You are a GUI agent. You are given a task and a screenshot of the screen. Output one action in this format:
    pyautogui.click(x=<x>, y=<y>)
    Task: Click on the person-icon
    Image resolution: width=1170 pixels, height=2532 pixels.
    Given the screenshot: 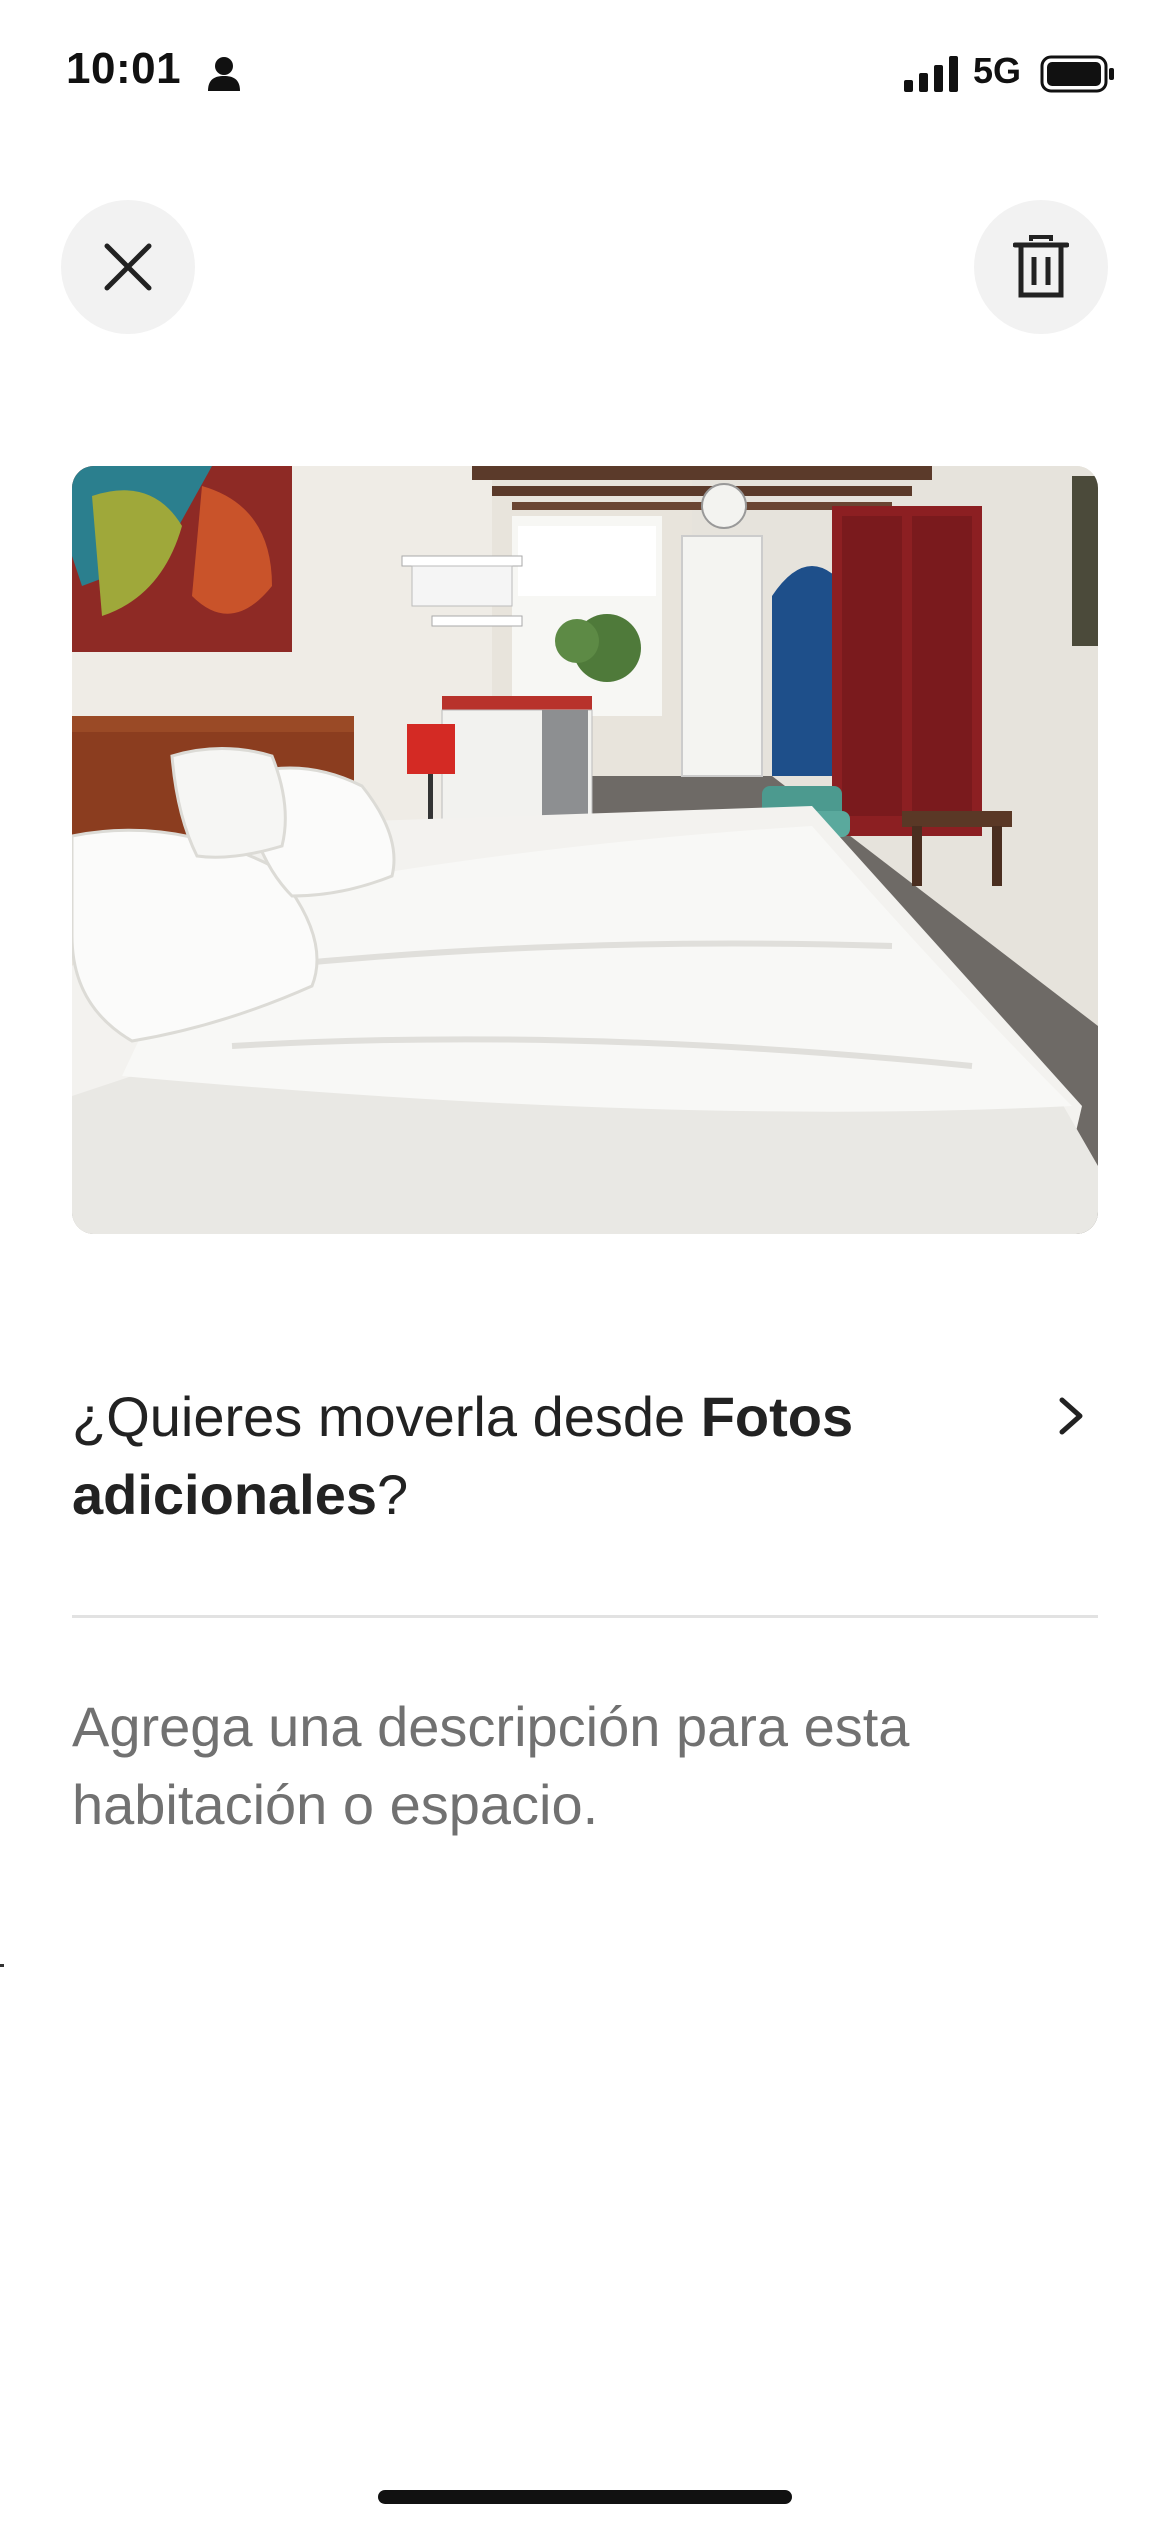 What is the action you would take?
    pyautogui.click(x=224, y=74)
    